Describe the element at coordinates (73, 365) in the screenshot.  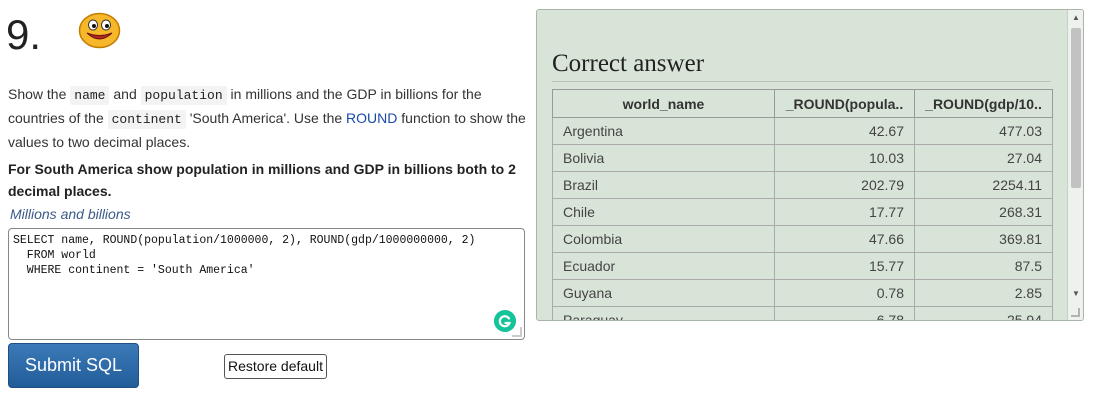
I see `submit-sql-button: Submit SQL` at that location.